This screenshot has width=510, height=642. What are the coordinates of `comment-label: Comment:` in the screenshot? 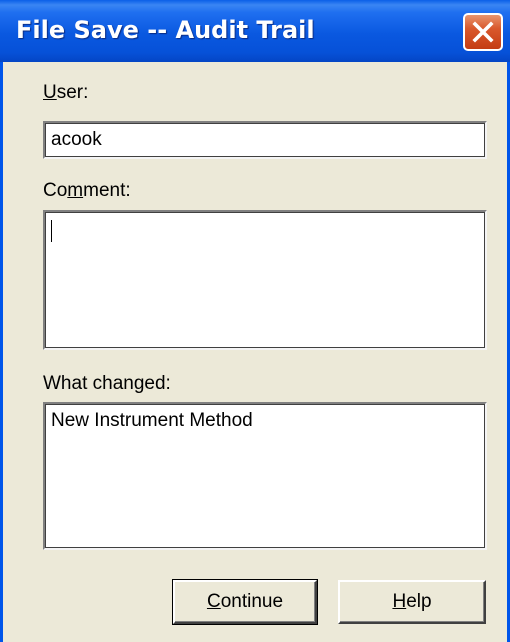 It's located at (87, 191).